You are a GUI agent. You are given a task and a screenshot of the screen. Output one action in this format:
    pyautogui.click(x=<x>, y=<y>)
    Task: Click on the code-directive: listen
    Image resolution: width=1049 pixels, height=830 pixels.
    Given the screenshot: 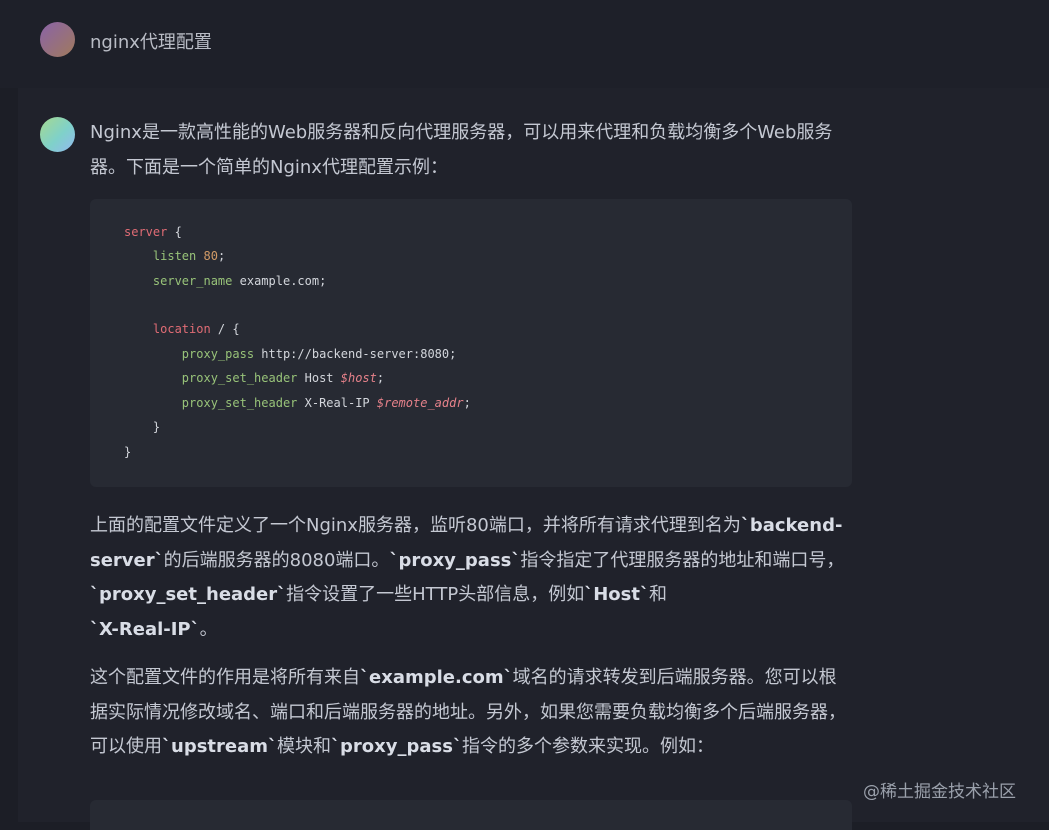 What is the action you would take?
    pyautogui.click(x=174, y=256)
    